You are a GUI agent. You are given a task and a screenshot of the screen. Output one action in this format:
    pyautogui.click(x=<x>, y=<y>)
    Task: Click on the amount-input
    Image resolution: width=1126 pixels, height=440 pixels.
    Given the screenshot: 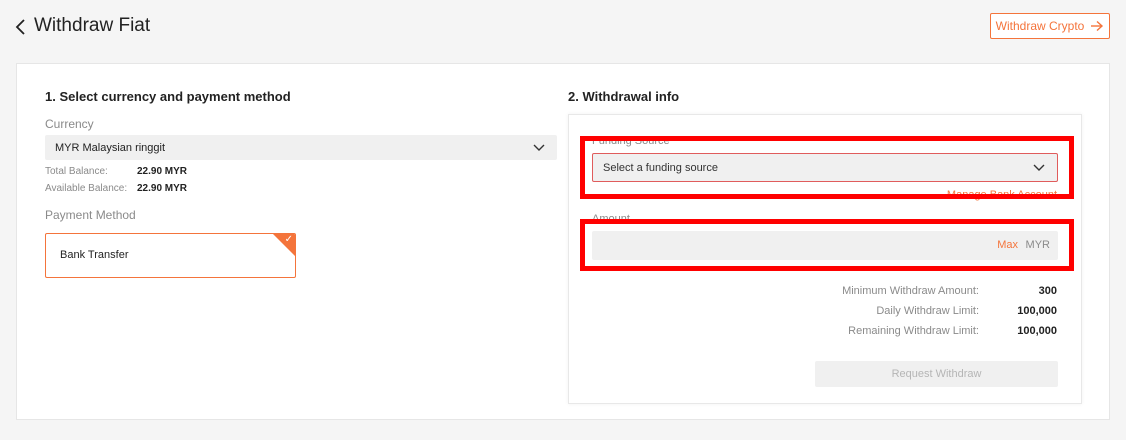 What is the action you would take?
    pyautogui.click(x=788, y=246)
    